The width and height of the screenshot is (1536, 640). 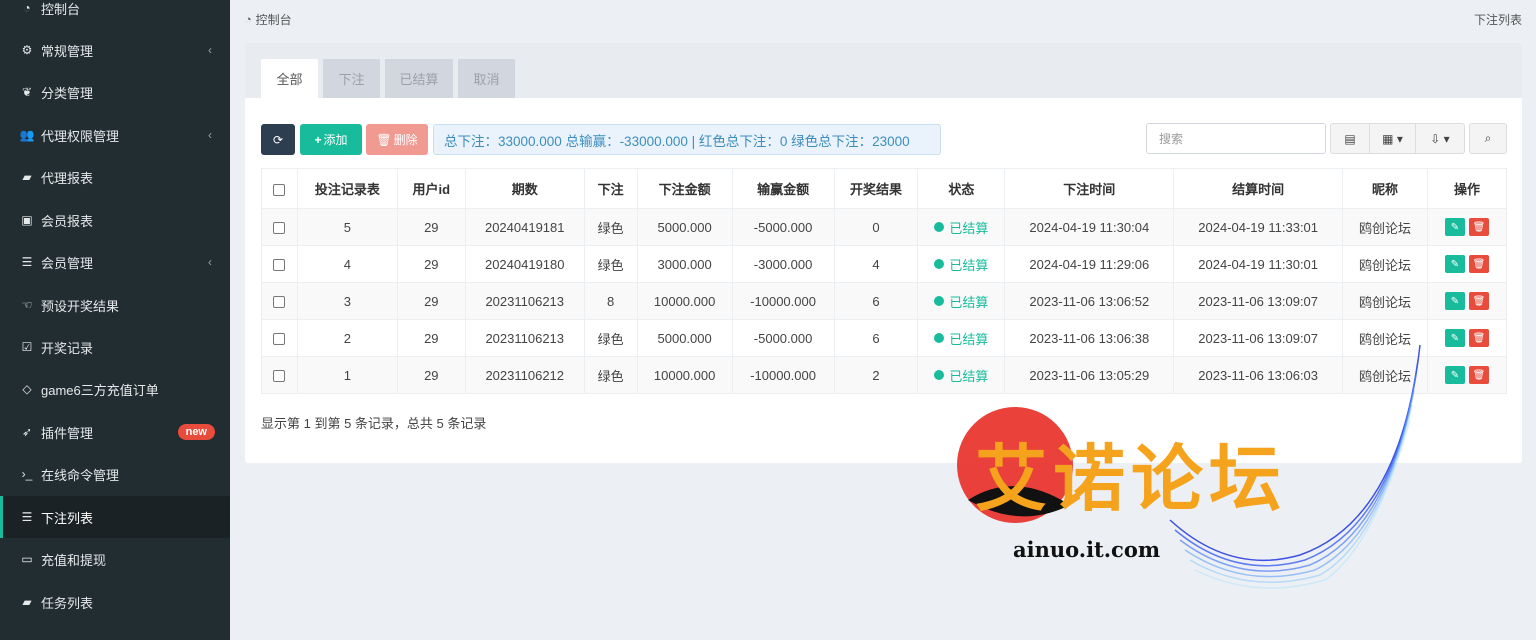 I want to click on watermark-url: ainuo.it.com, so click(x=1087, y=549).